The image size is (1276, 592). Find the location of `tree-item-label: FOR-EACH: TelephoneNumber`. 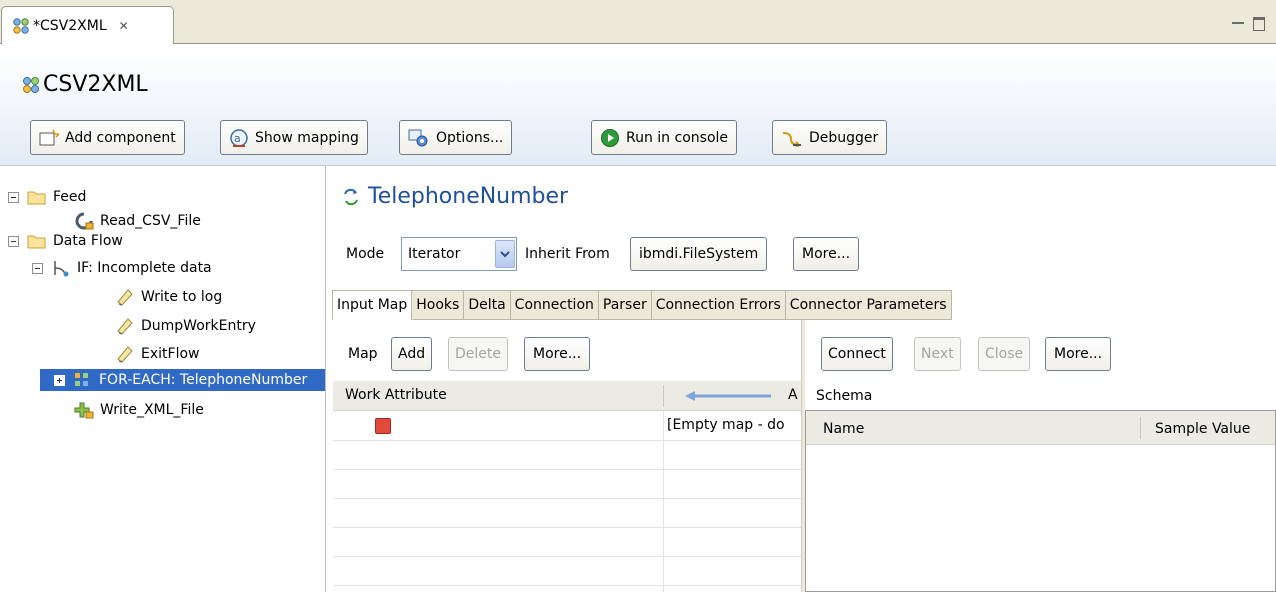

tree-item-label: FOR-EACH: TelephoneNumber is located at coordinates (203, 380).